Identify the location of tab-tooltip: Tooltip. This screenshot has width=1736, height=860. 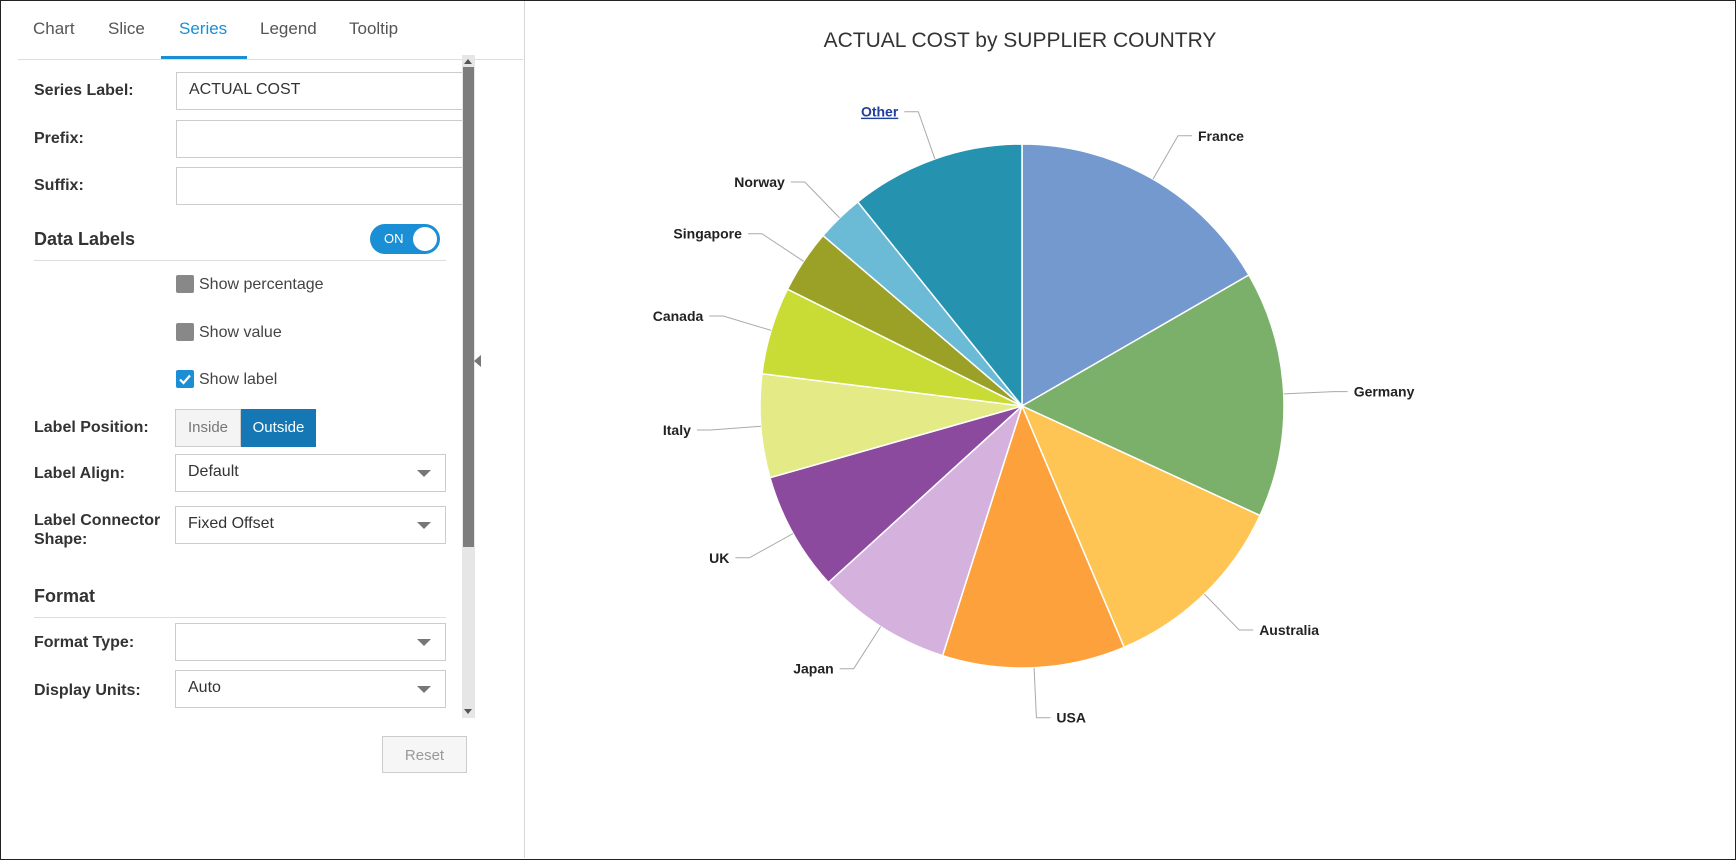
(373, 29).